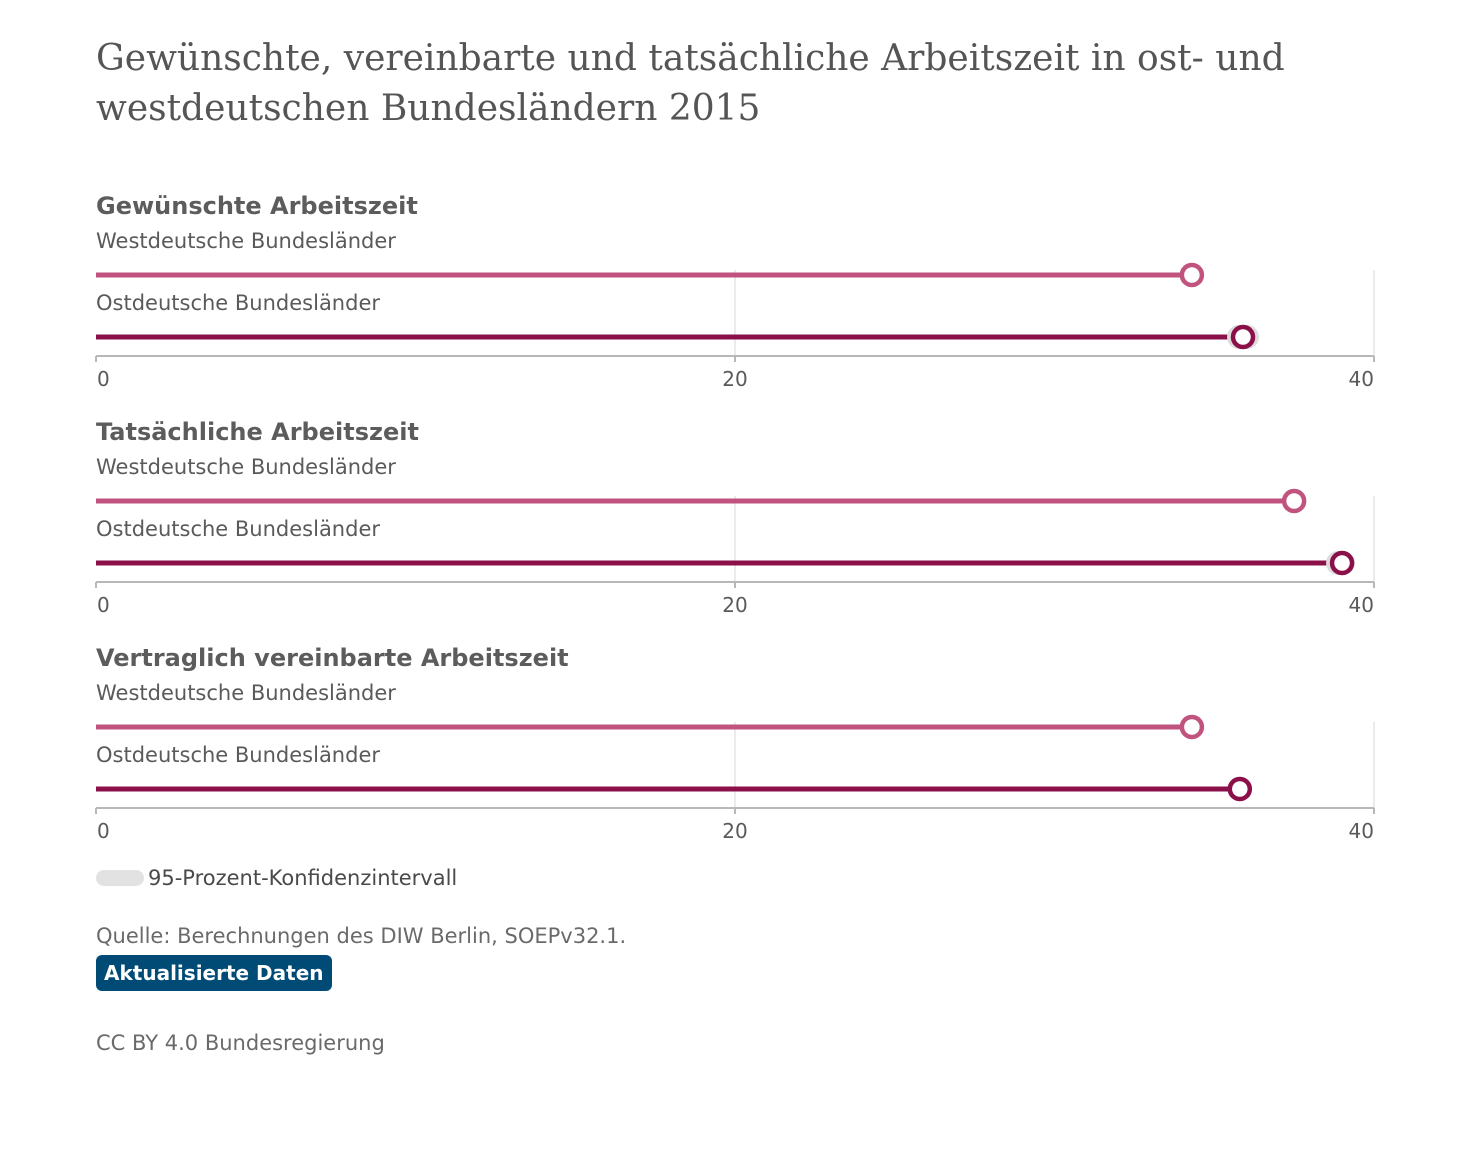 The image size is (1474, 1167). I want to click on legend-label: 95-Prozent-Konfidenzintervall, so click(303, 878).